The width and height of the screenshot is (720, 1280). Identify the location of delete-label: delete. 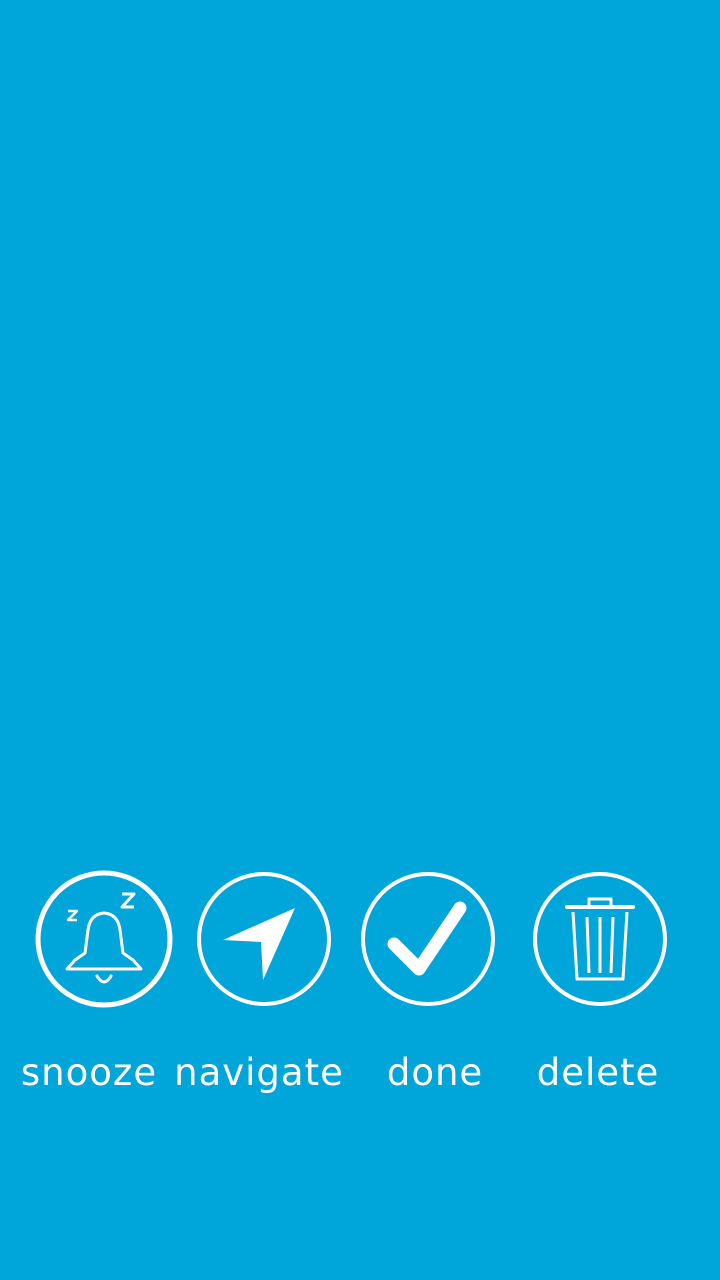
(598, 1073).